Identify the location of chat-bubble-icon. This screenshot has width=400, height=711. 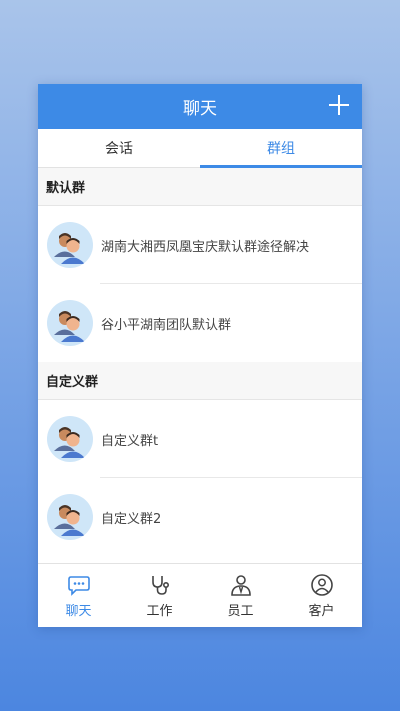
(78, 585).